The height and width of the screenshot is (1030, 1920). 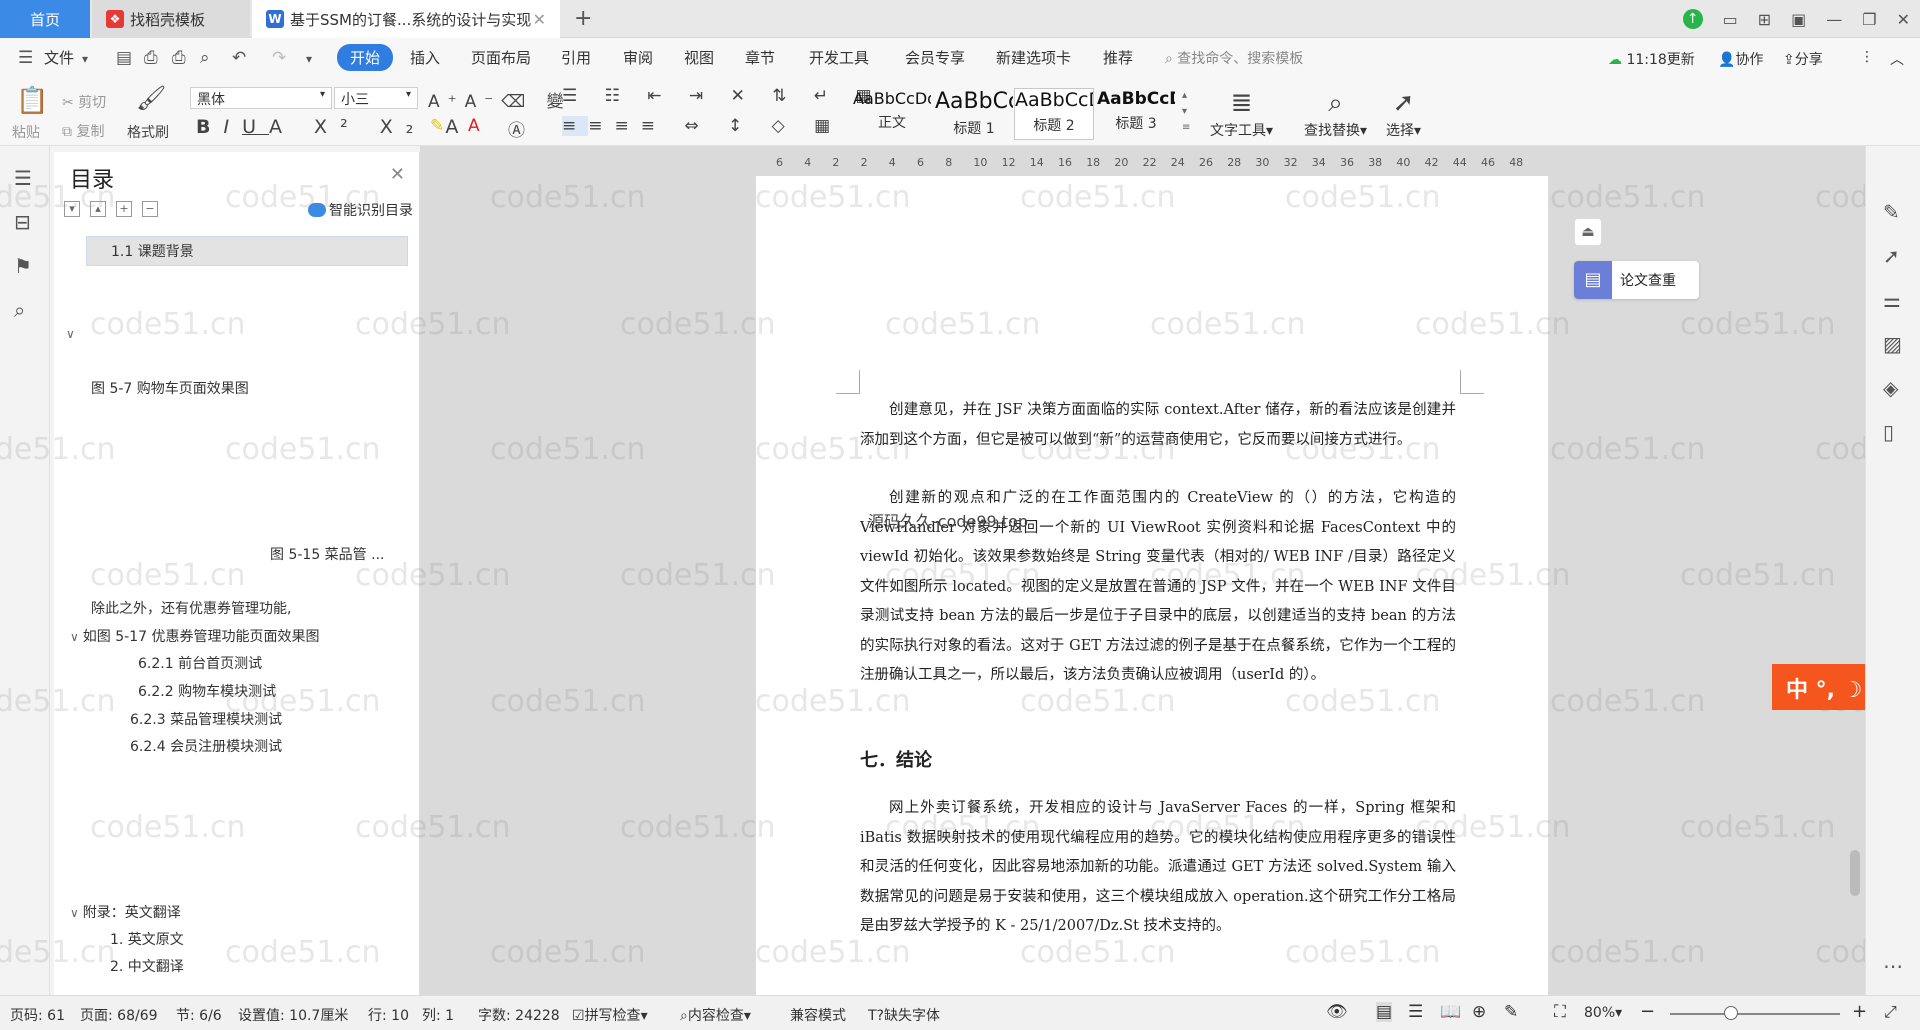 What do you see at coordinates (194, 636) in the screenshot?
I see `toc-item: ∨ 如图 5-17 优惠券管理功能页面效果图` at bounding box center [194, 636].